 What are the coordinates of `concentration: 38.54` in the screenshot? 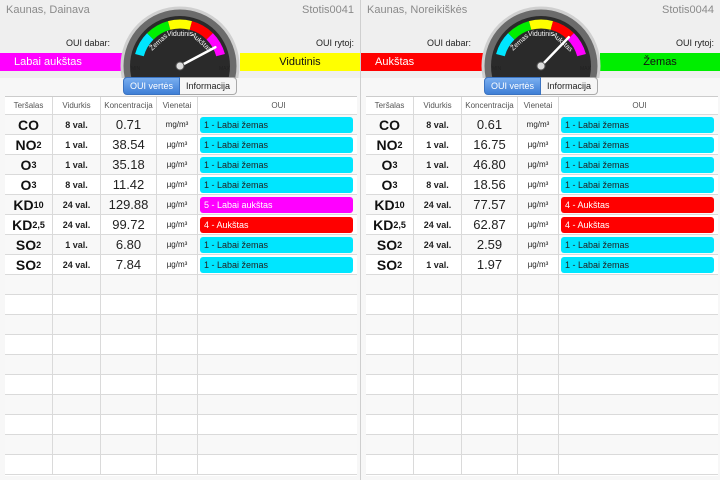 It's located at (129, 144).